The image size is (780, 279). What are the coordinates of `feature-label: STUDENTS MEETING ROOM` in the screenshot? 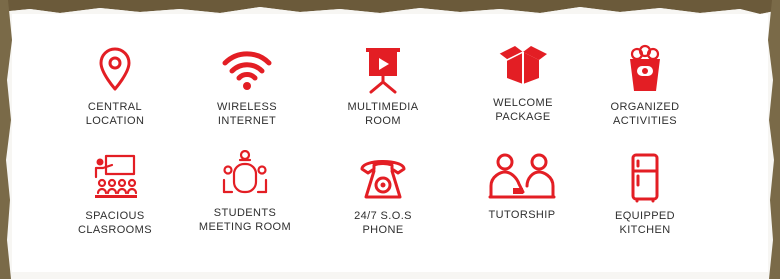 It's located at (245, 220).